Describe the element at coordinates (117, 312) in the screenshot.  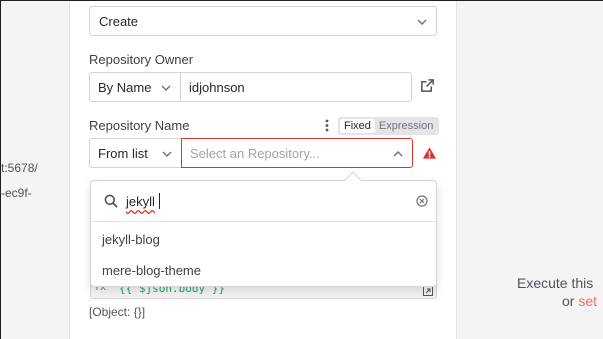
I see `object-hint: [Object: {}]` at that location.